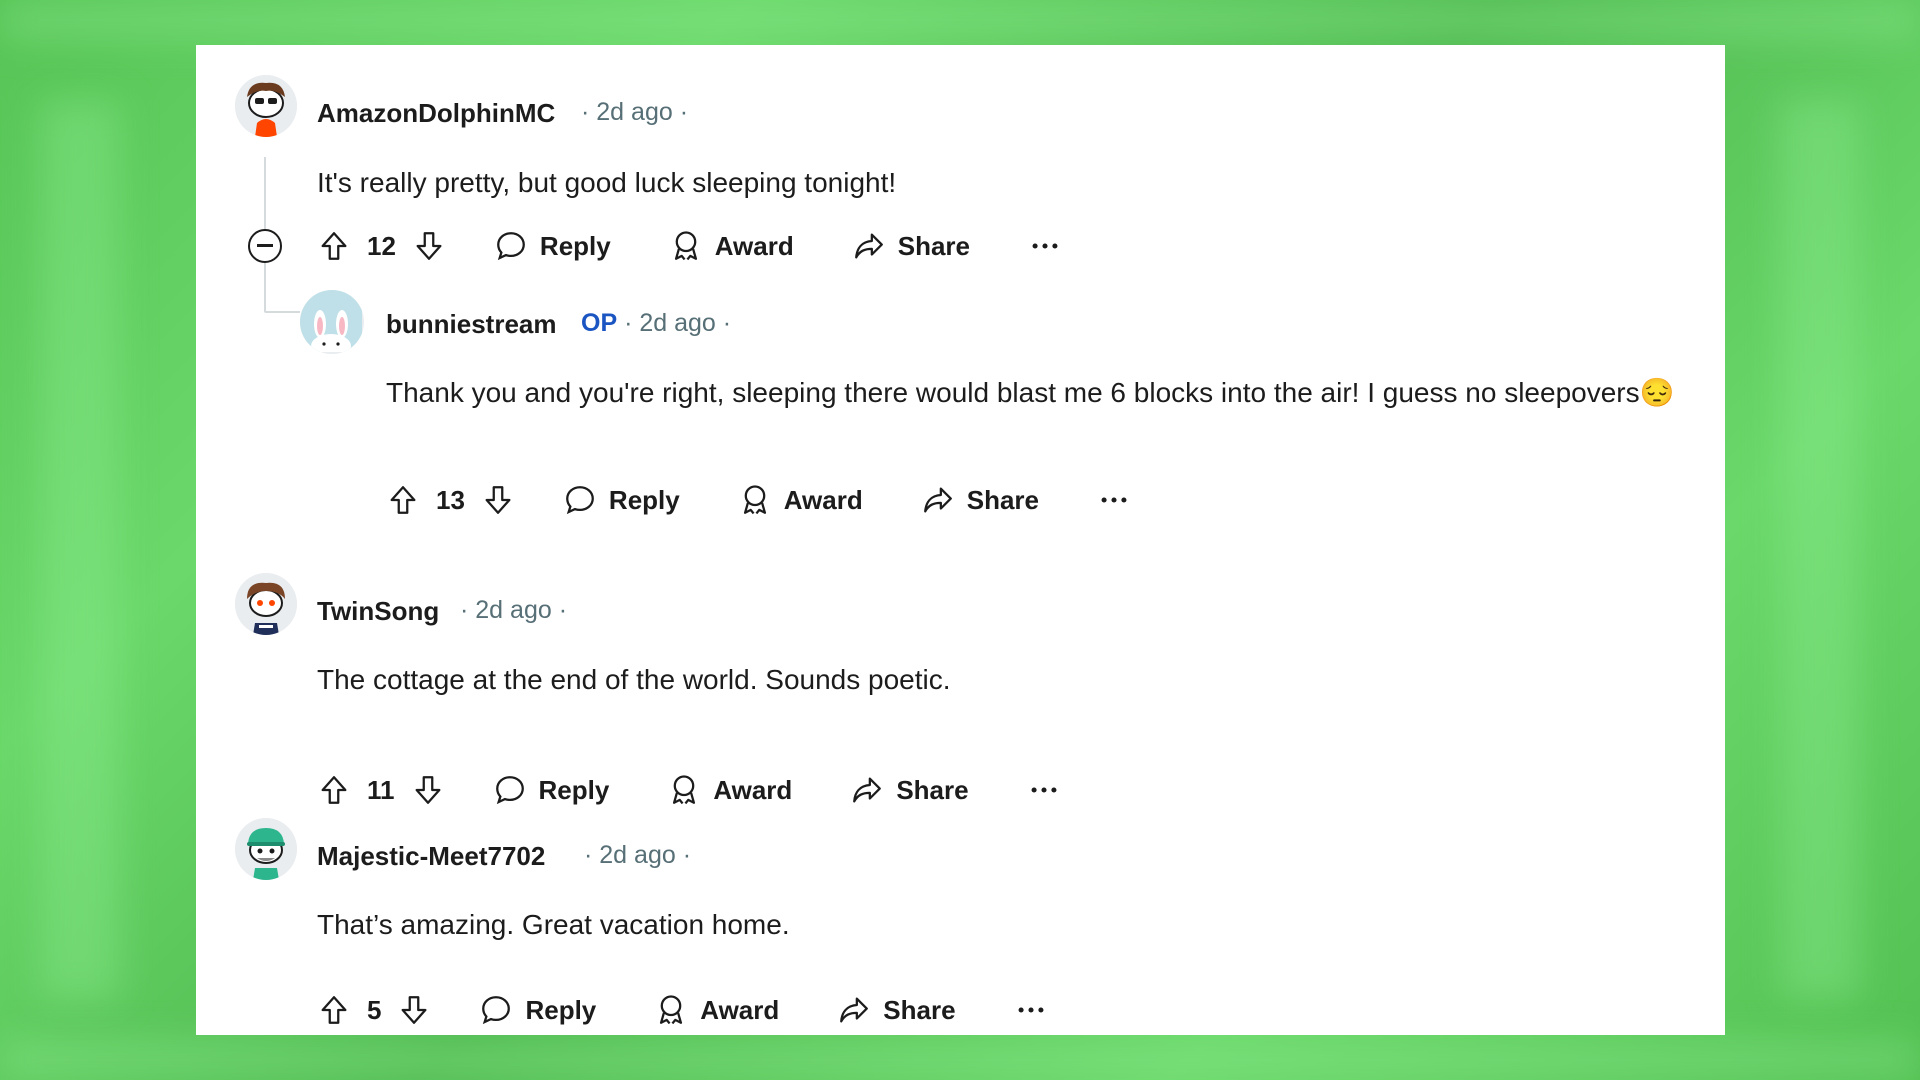 Image resolution: width=1920 pixels, height=1080 pixels. What do you see at coordinates (282, 312) in the screenshot?
I see `thread-branch` at bounding box center [282, 312].